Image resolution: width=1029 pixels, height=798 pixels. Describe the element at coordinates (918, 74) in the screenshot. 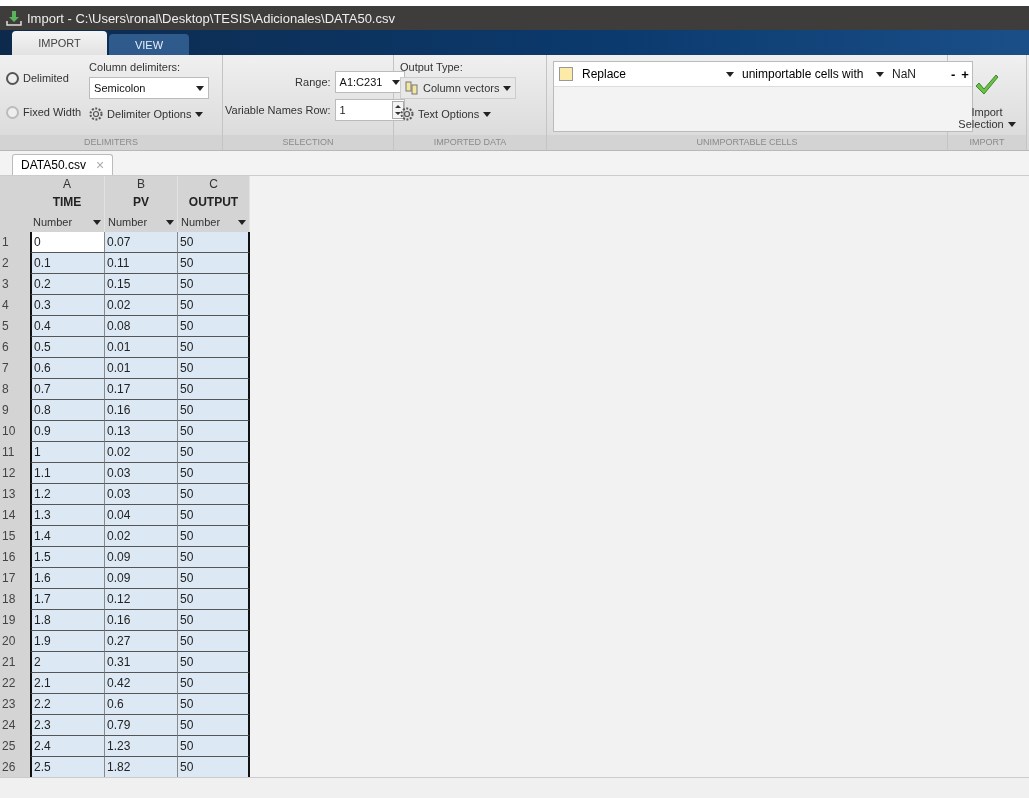

I see `replacement-value: NaN` at that location.